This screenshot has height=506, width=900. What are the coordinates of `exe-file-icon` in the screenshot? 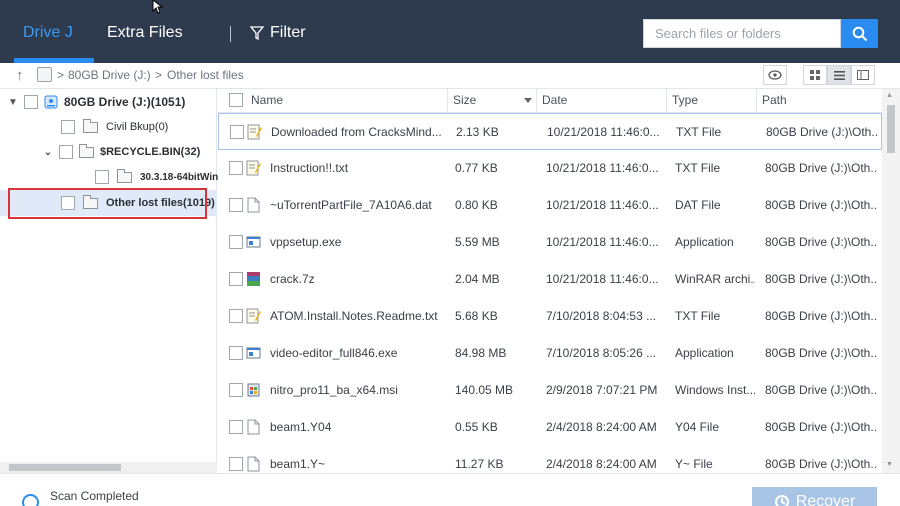 It's located at (253, 242).